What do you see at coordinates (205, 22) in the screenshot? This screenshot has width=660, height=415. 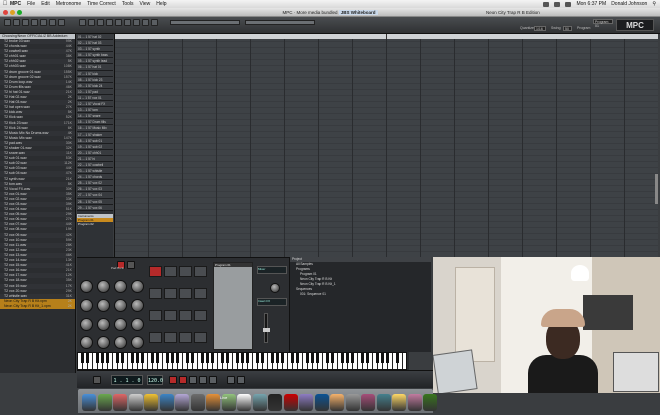 I see `sequence-selector` at bounding box center [205, 22].